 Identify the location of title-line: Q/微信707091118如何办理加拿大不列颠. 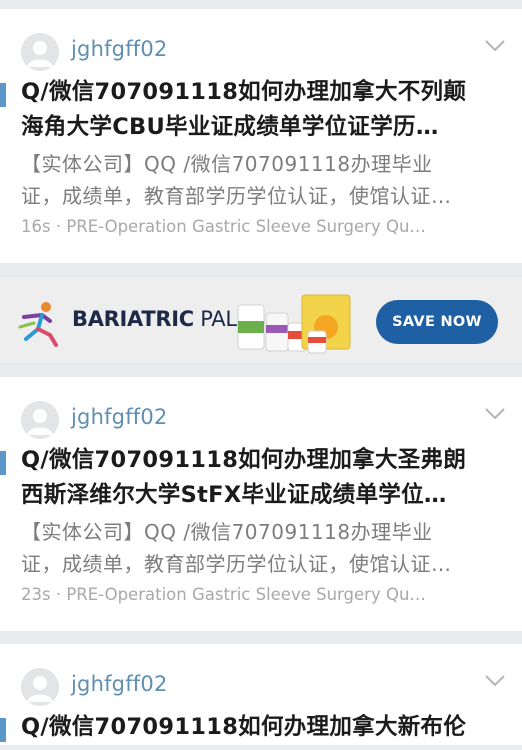
(244, 92).